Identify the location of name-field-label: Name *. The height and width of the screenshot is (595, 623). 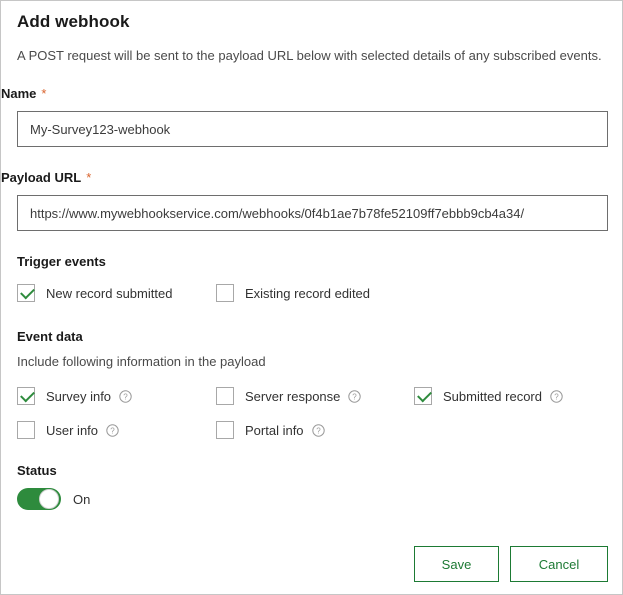
(23, 93).